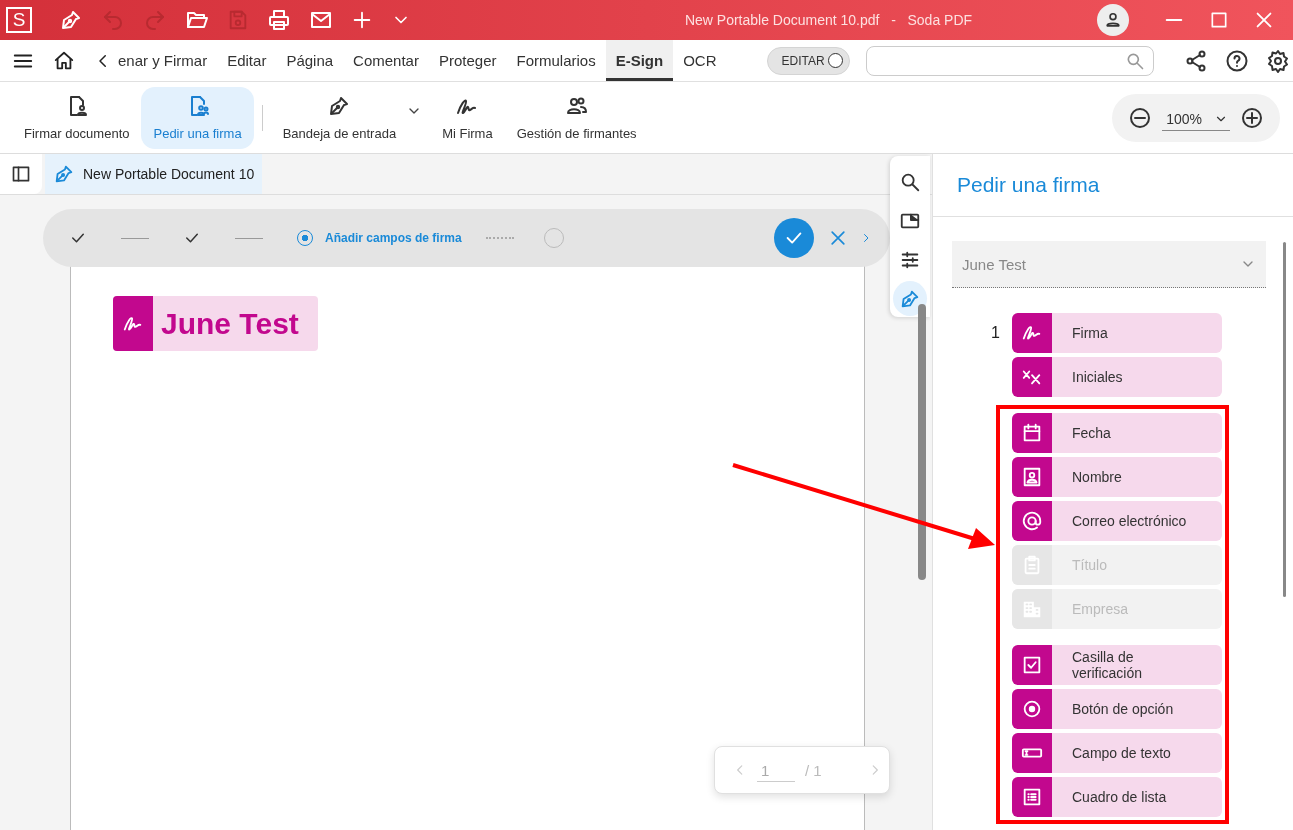 This screenshot has height=830, width=1293. I want to click on menu-tab: Página, so click(310, 60).